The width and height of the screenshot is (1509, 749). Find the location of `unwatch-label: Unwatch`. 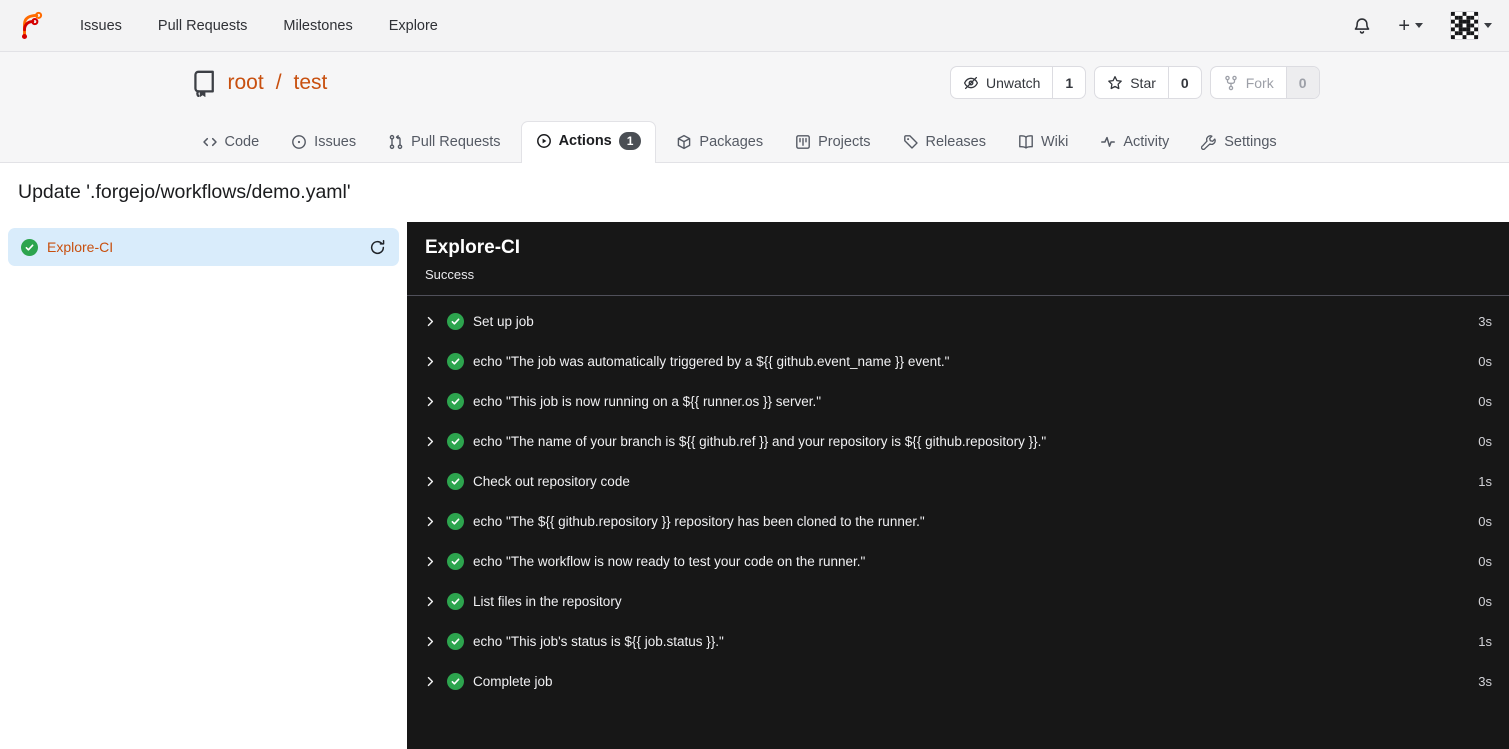

unwatch-label: Unwatch is located at coordinates (1013, 82).